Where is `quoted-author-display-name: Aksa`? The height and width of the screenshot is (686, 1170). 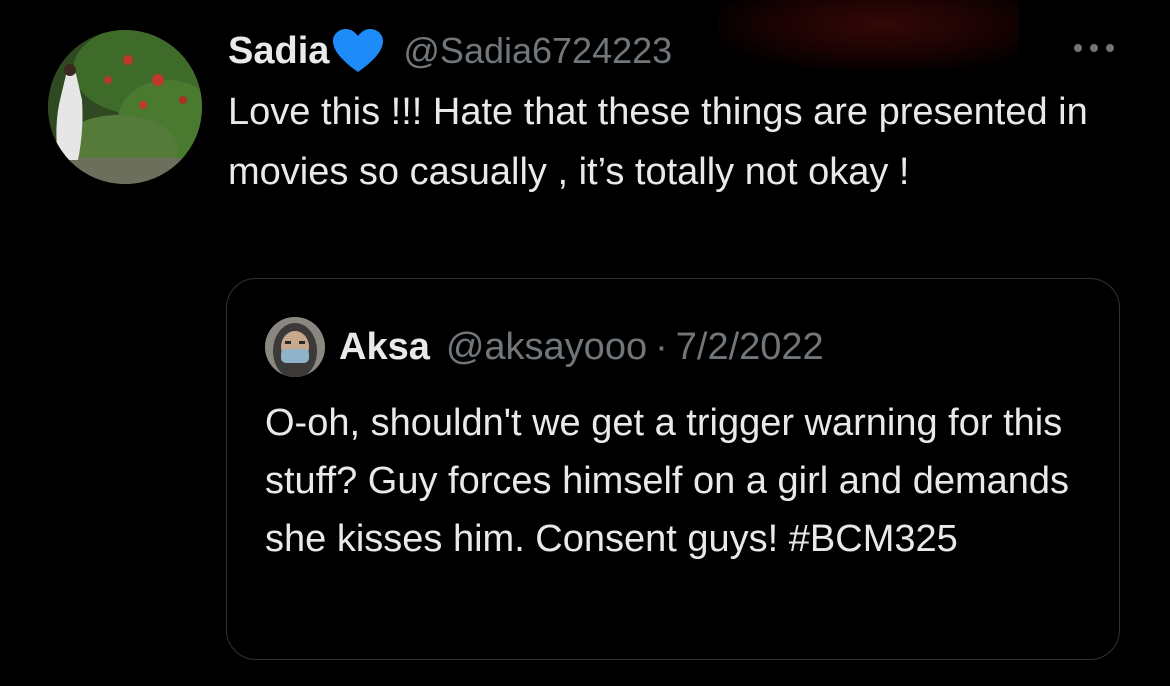 quoted-author-display-name: Aksa is located at coordinates (384, 347).